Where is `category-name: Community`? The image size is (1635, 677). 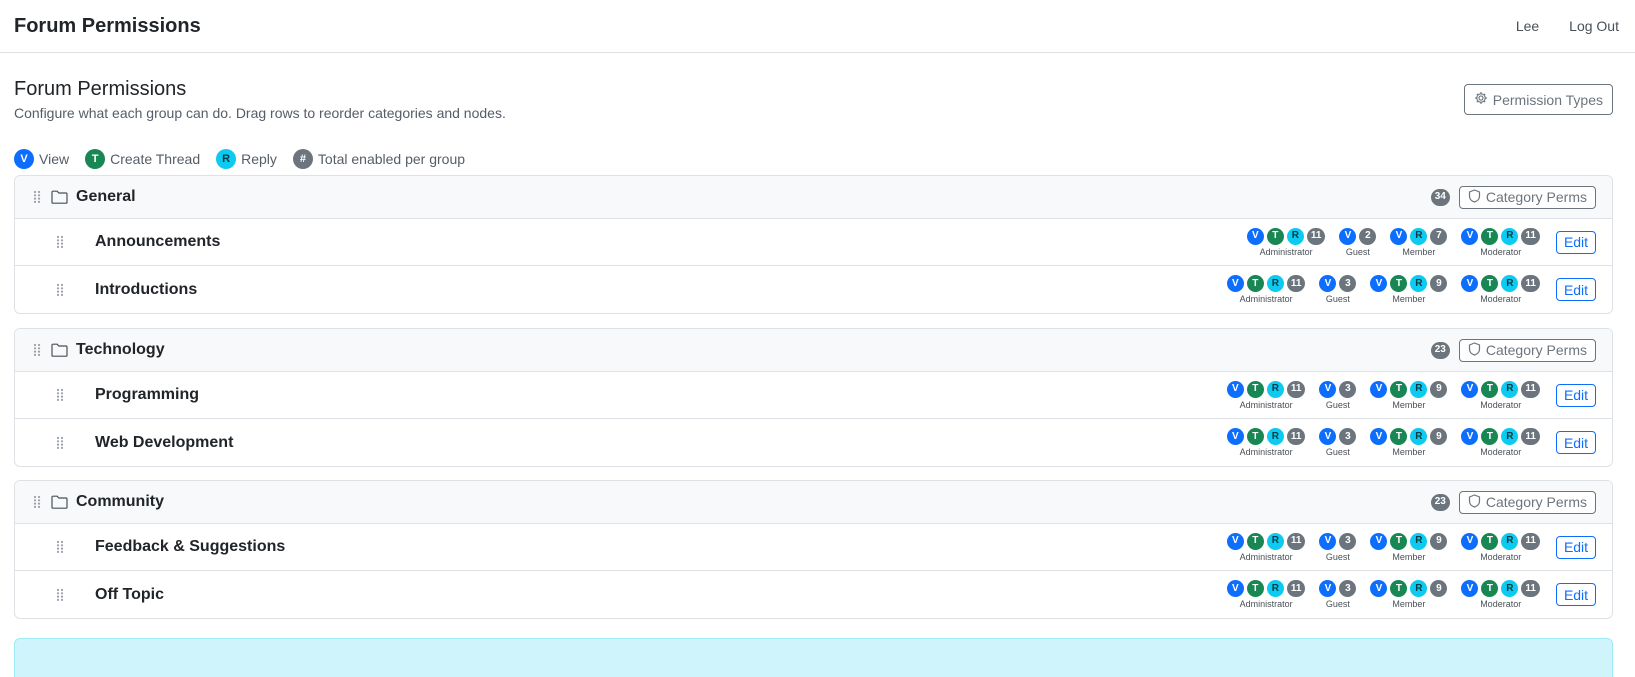 category-name: Community is located at coordinates (120, 501).